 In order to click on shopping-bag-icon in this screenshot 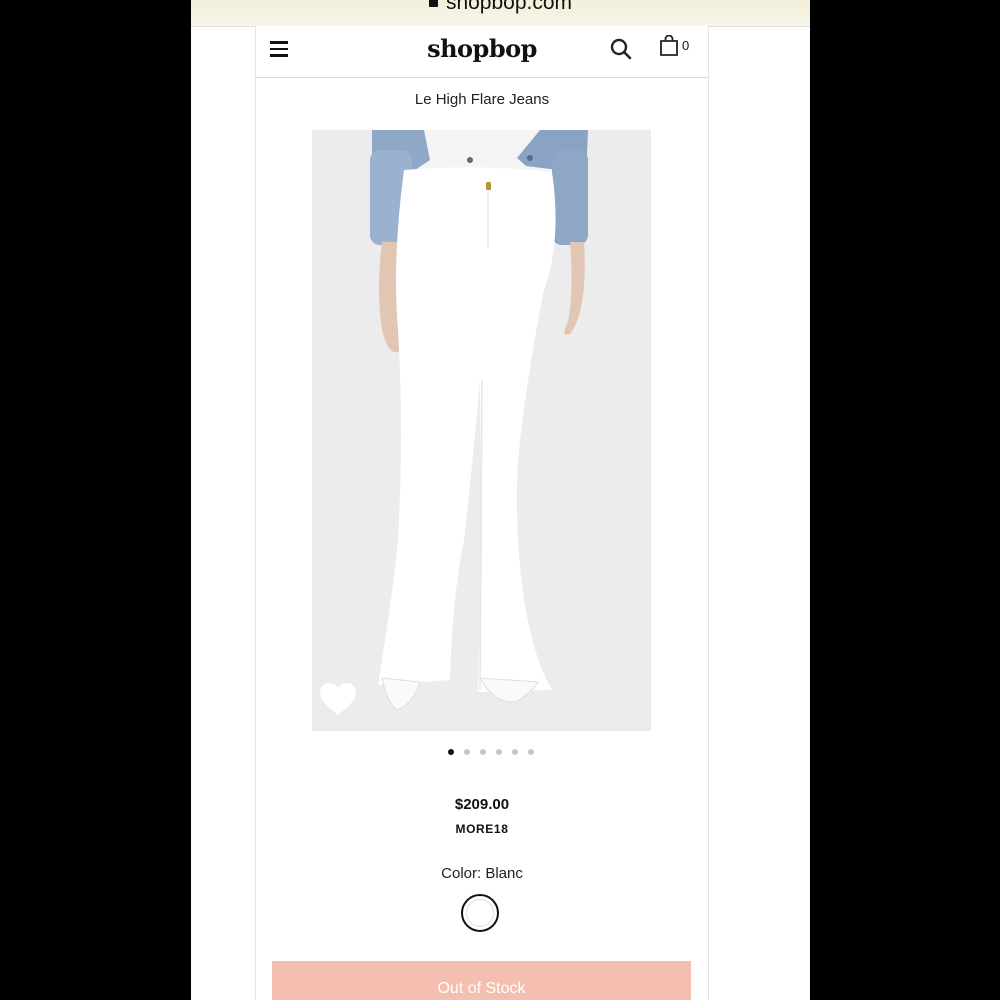, I will do `click(669, 46)`.